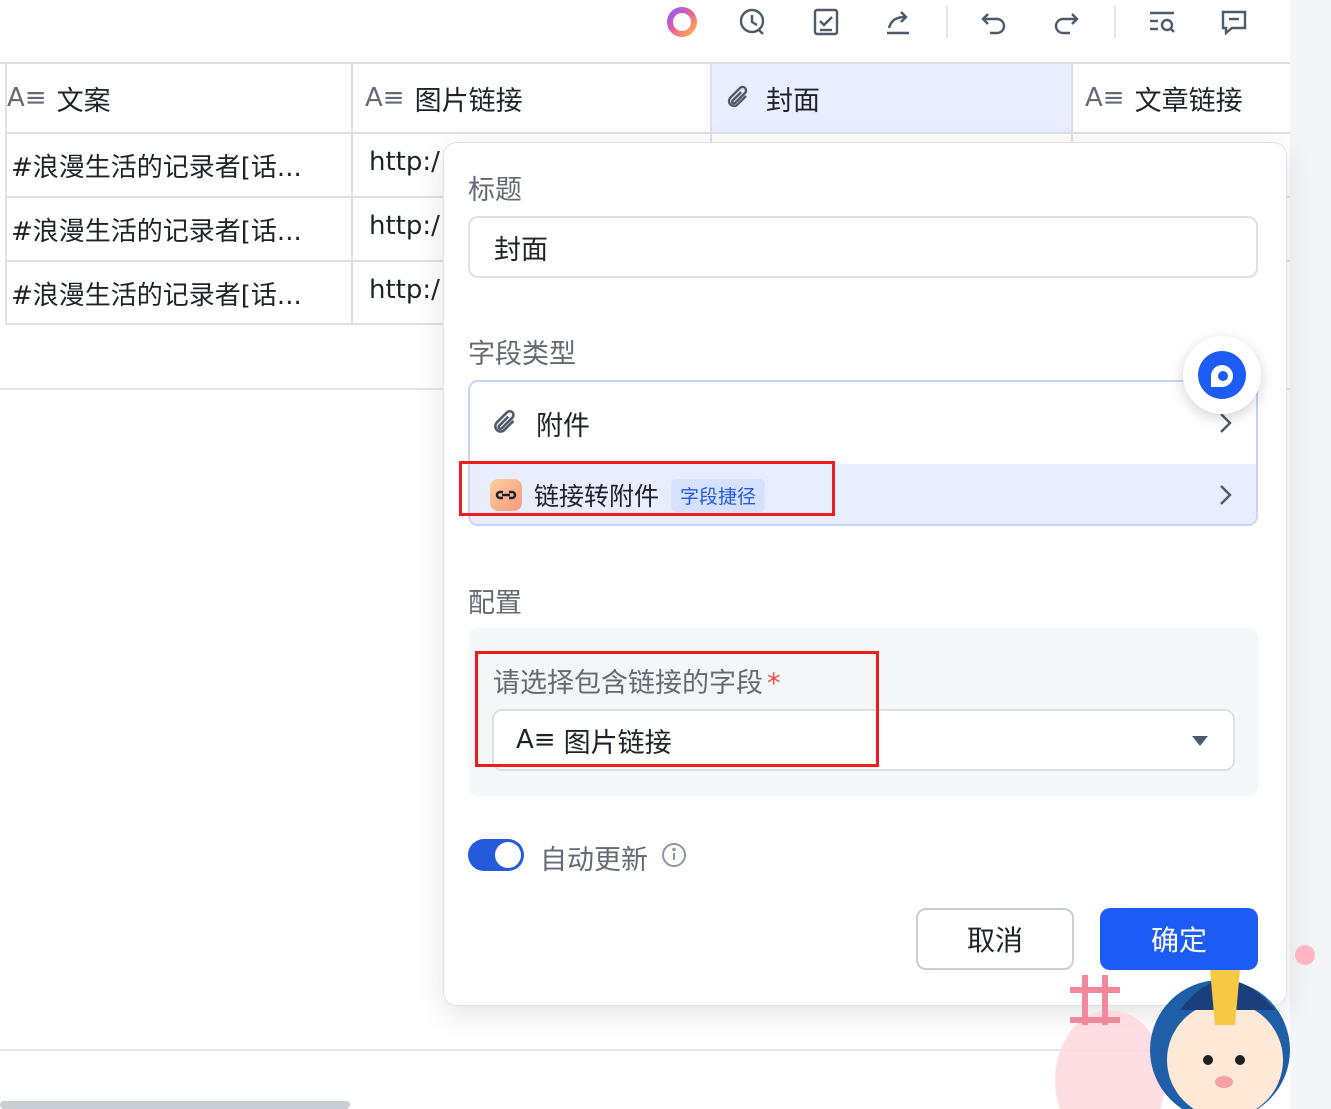  What do you see at coordinates (1190, 1019) in the screenshot?
I see `sticker-image` at bounding box center [1190, 1019].